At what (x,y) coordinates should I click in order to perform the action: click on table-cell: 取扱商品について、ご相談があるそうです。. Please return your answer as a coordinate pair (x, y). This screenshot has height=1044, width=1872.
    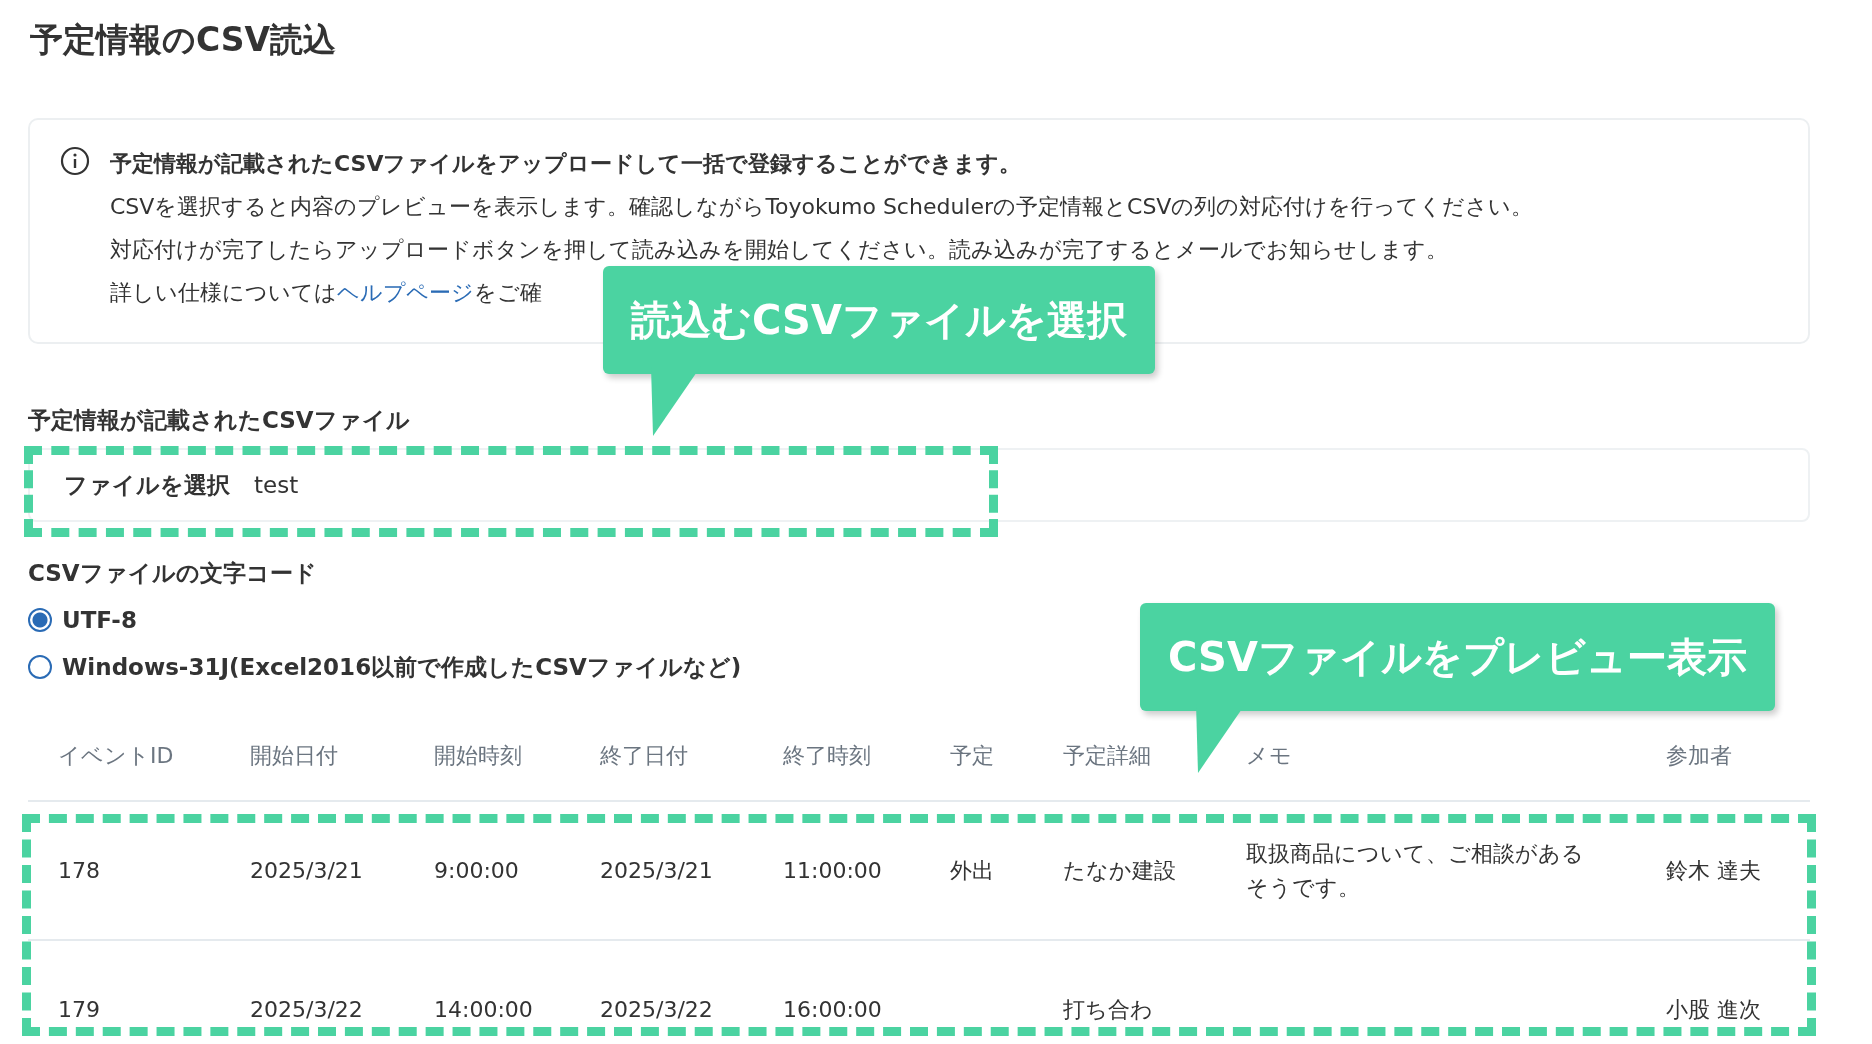
    Looking at the image, I should click on (1415, 870).